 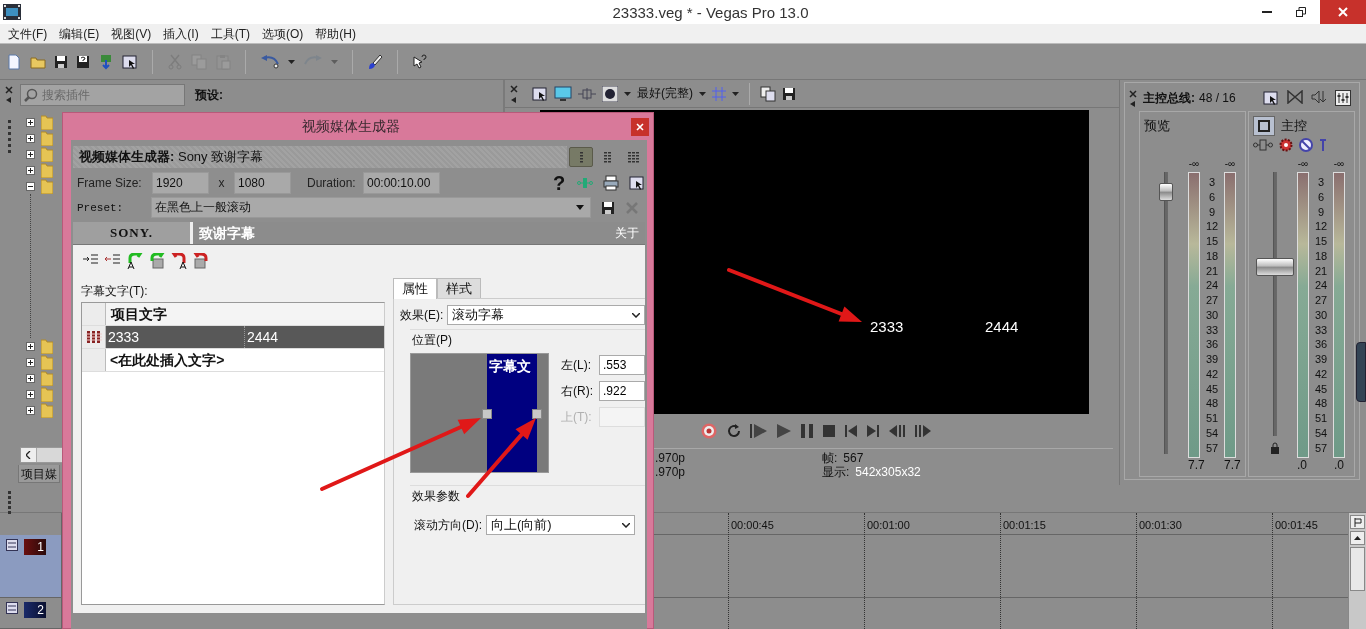 I want to click on scroll-left-button, so click(x=29, y=455).